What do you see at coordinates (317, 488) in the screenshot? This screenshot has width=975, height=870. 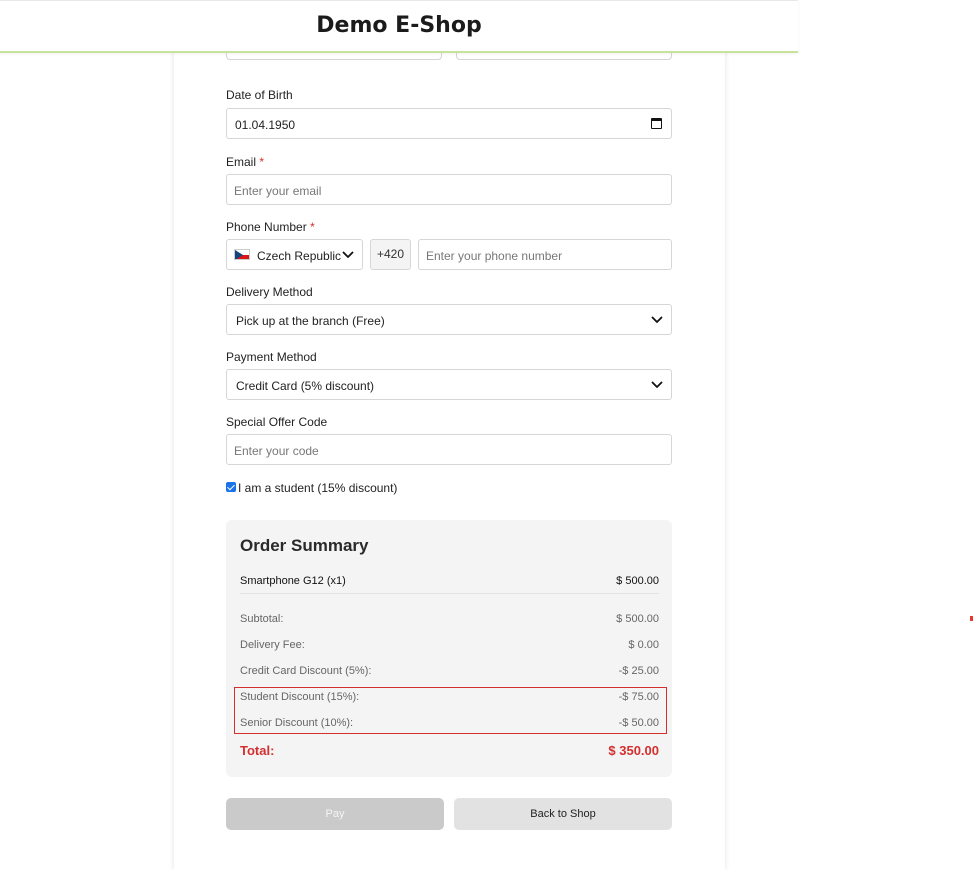 I see `student-checkbox-label: I am a student (15% discount)` at bounding box center [317, 488].